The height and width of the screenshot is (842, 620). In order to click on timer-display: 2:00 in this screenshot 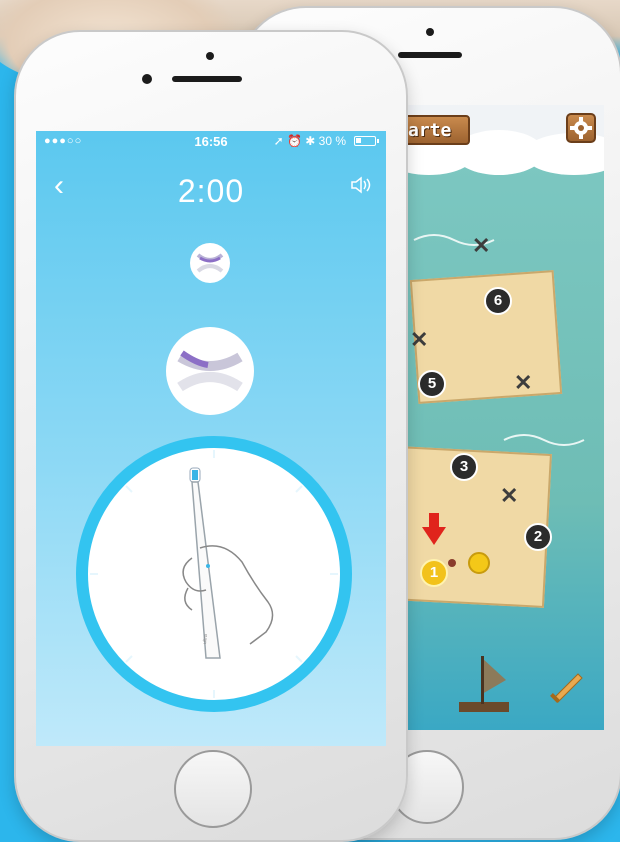, I will do `click(211, 191)`.